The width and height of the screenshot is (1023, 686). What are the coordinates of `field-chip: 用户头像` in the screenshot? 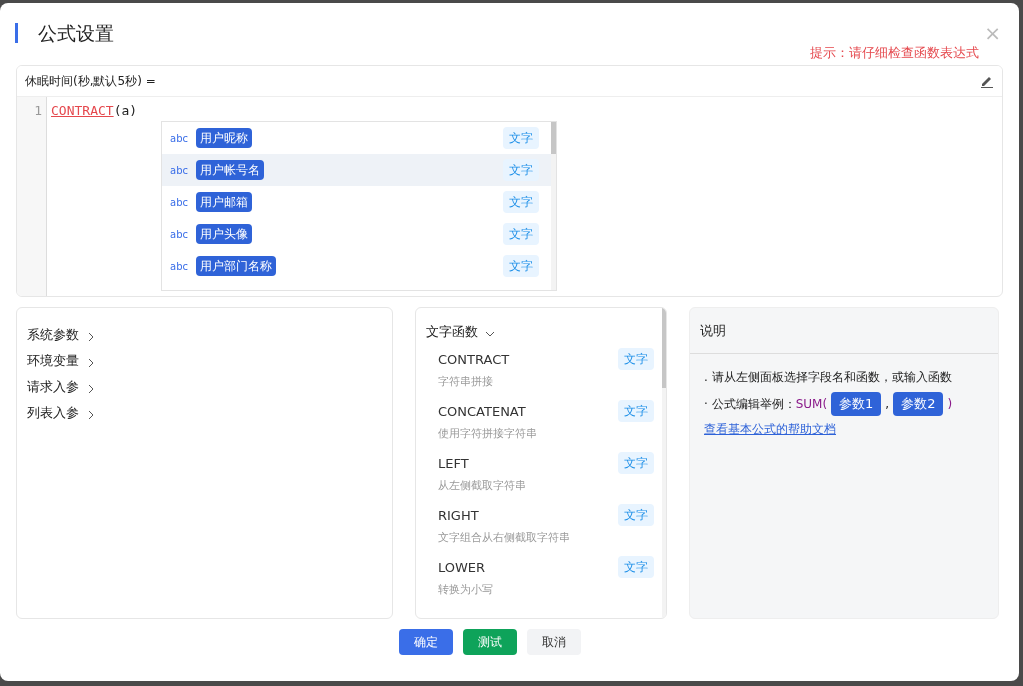 It's located at (224, 234).